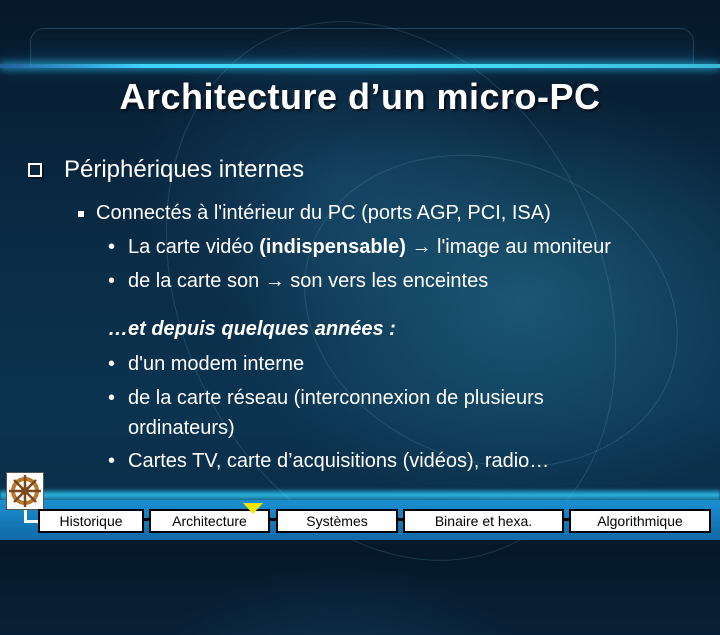 Image resolution: width=720 pixels, height=635 pixels. I want to click on home-logo-button, so click(25, 491).